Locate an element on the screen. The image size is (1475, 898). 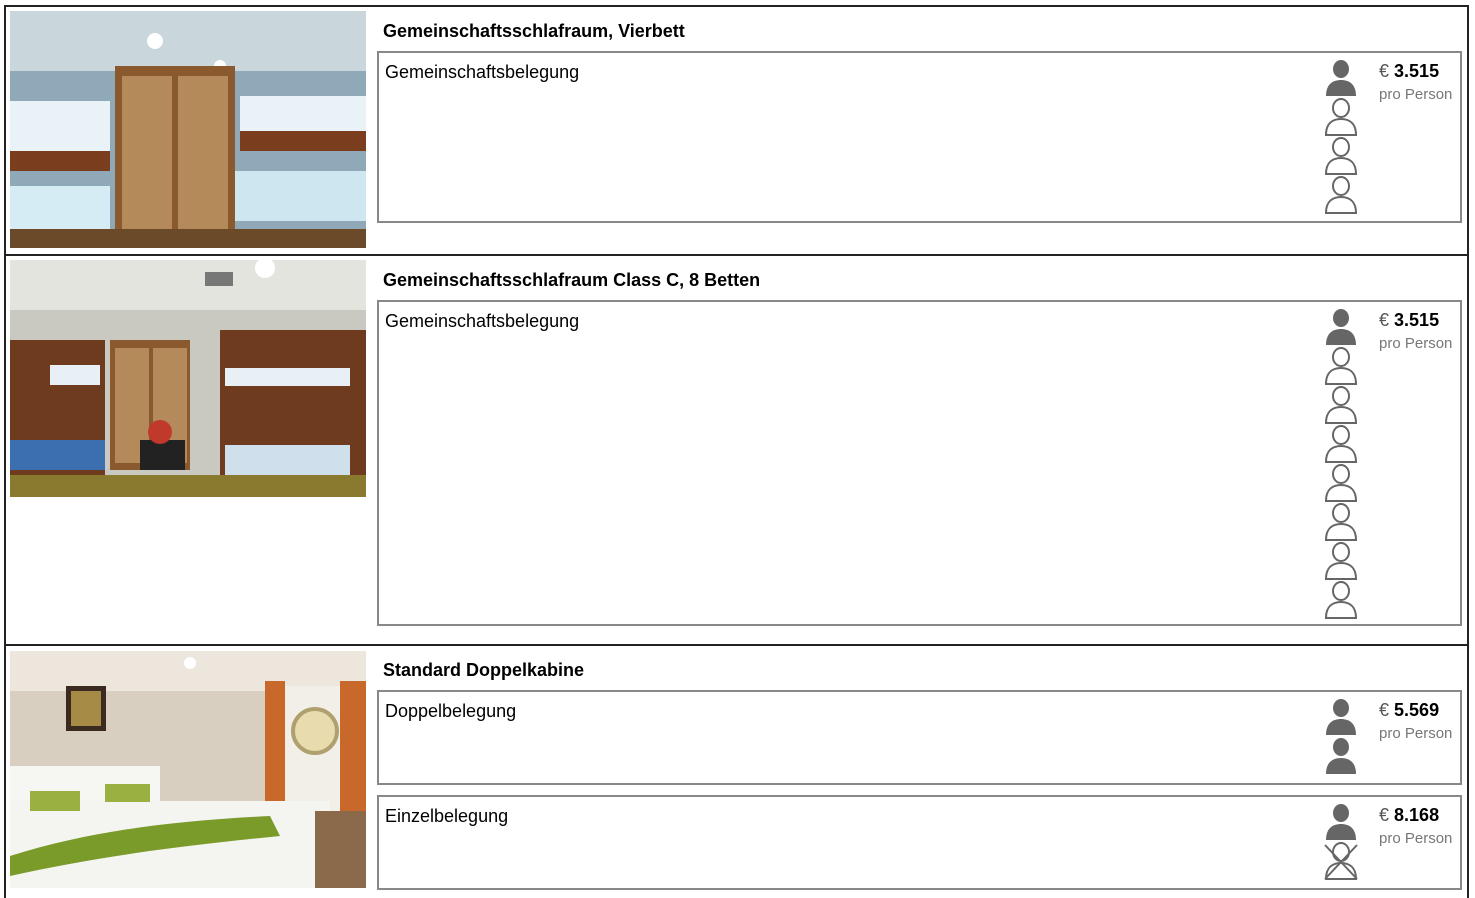
occupancy-label: Doppelbelegung is located at coordinates (451, 711).